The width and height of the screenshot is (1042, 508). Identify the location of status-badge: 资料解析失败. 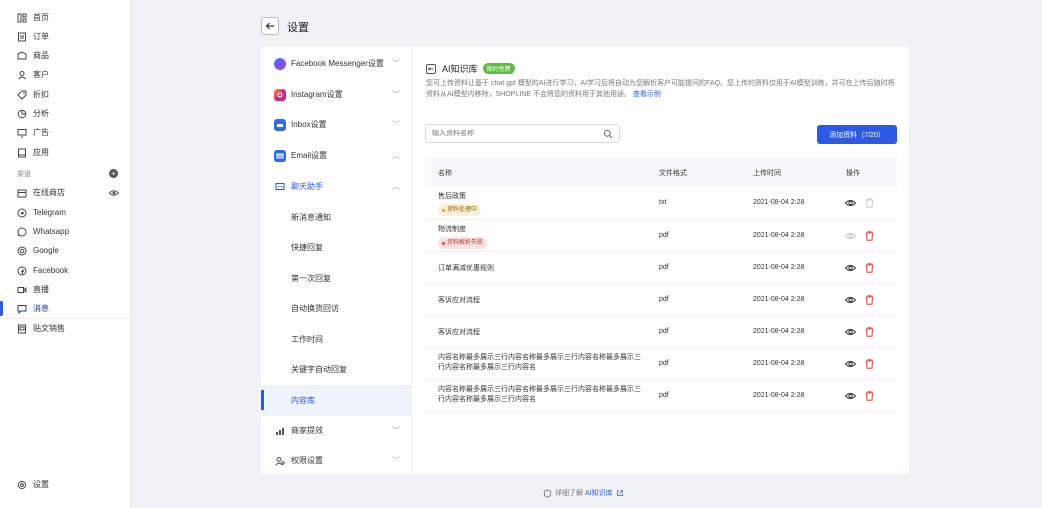
(463, 243).